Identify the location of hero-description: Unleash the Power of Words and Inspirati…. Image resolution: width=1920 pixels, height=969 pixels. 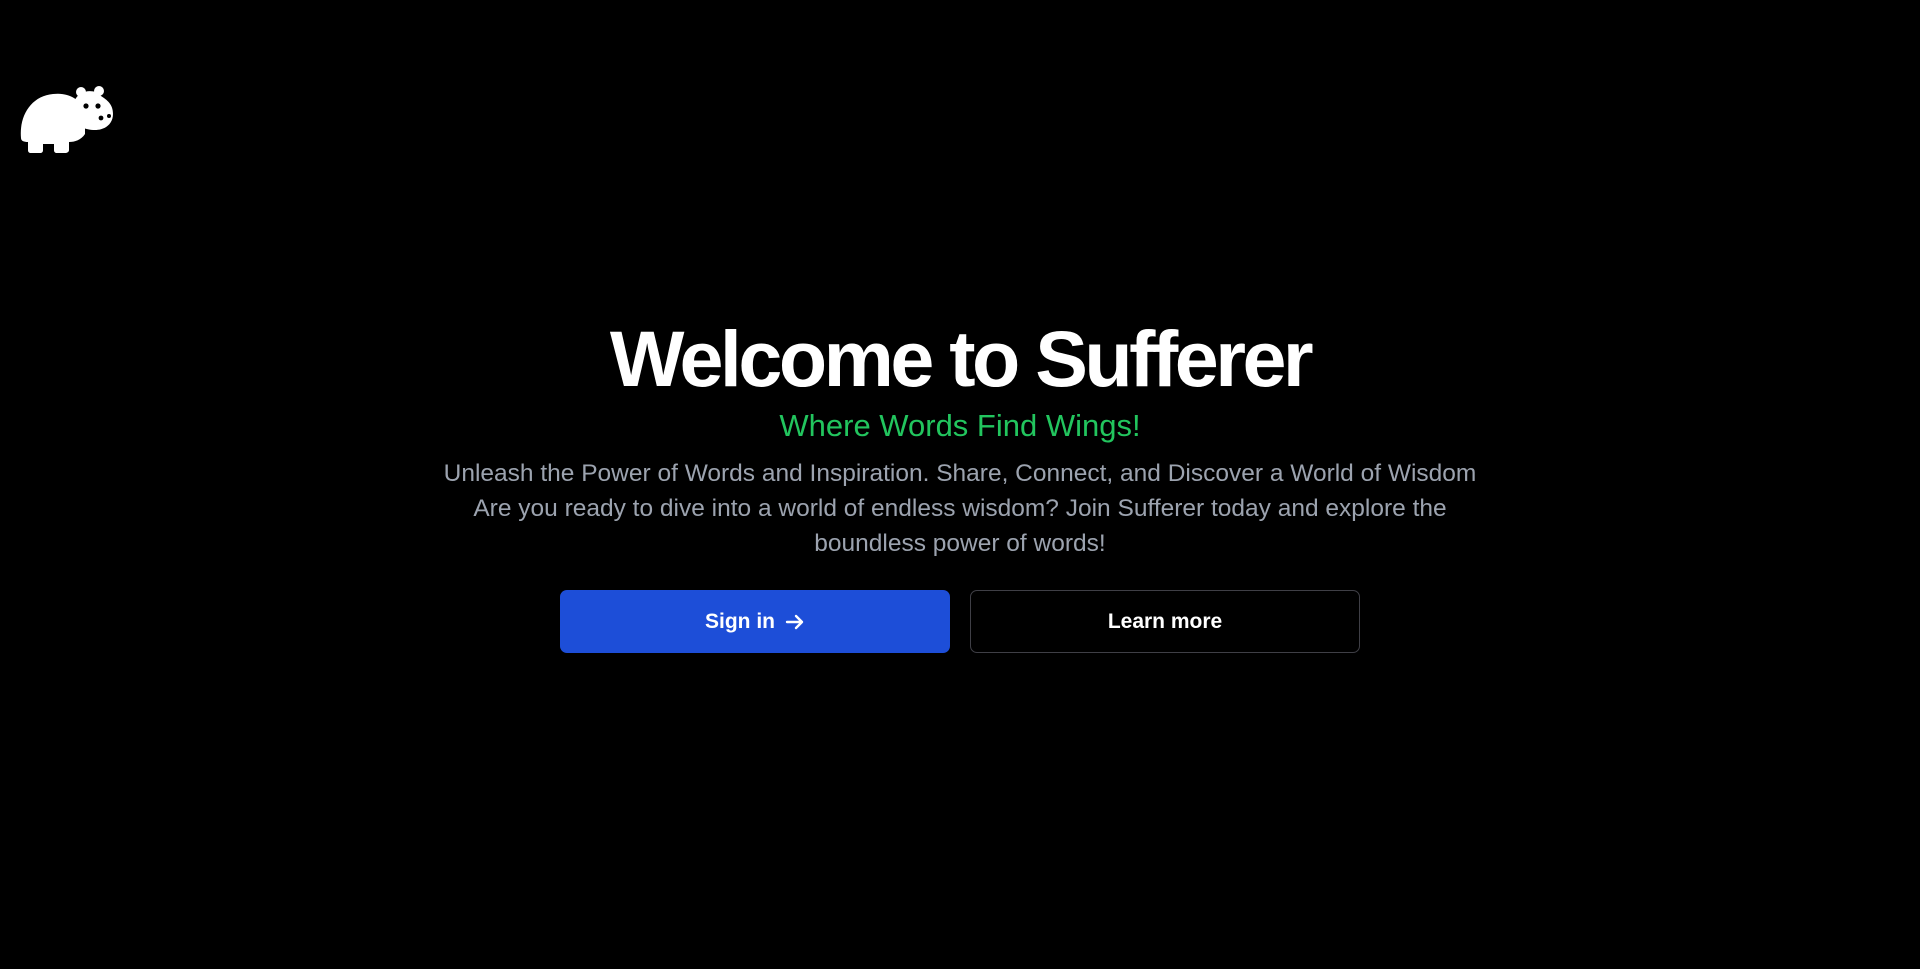
(960, 508).